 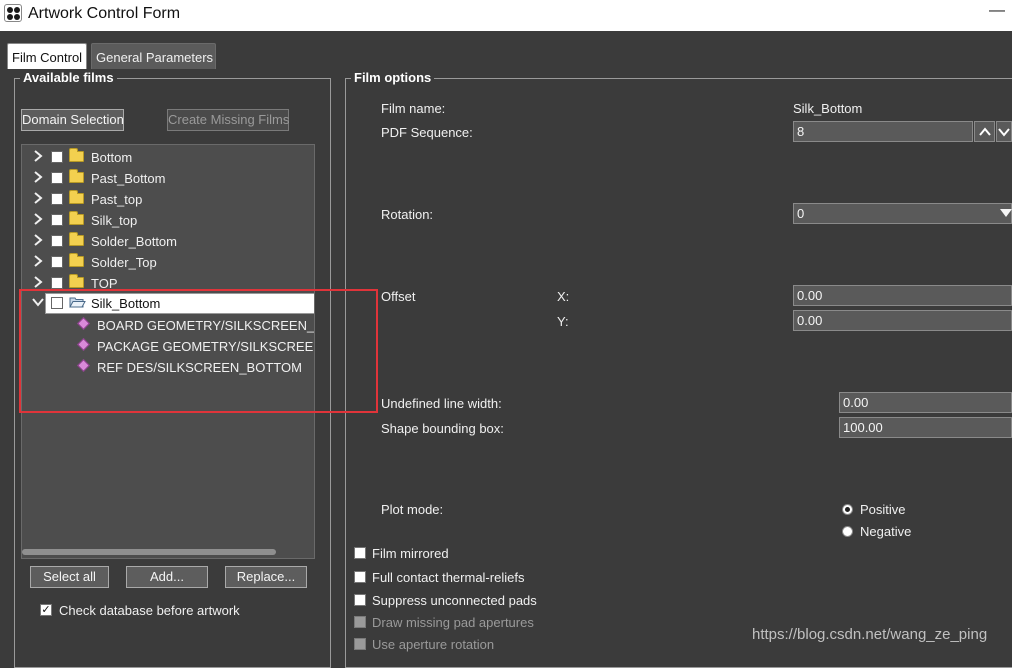 I want to click on tree-item-label: Solder_Bottom, so click(x=134, y=241).